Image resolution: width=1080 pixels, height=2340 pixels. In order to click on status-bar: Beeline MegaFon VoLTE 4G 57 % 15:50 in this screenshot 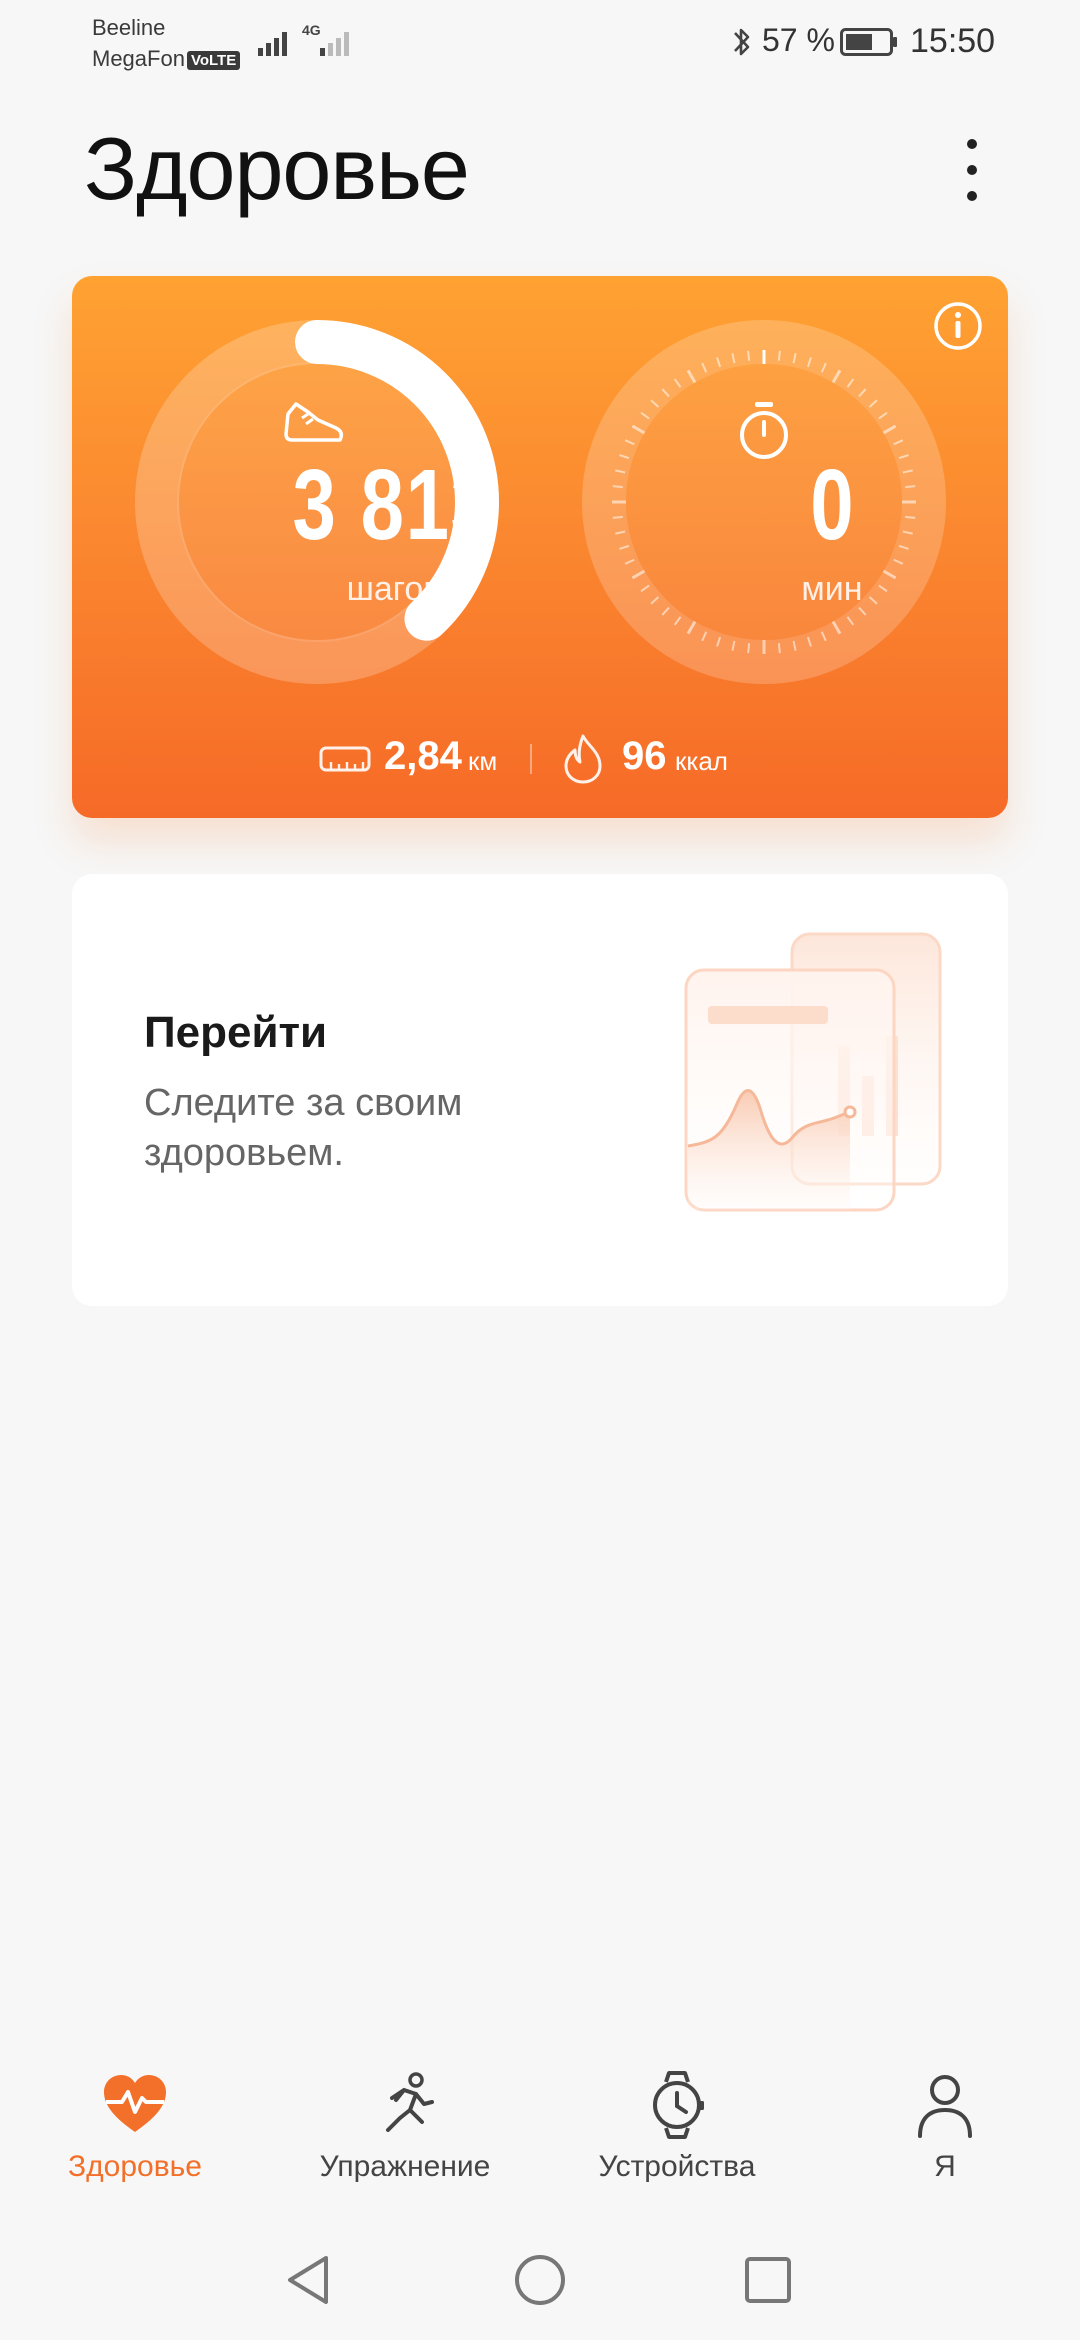, I will do `click(540, 40)`.